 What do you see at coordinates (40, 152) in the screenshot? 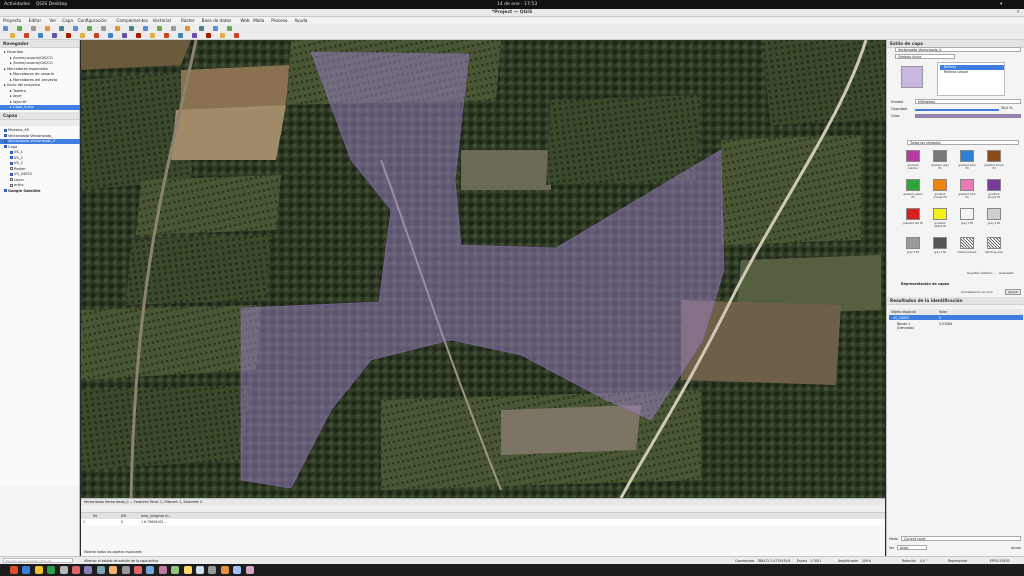
I see `layer-item: VS_1` at bounding box center [40, 152].